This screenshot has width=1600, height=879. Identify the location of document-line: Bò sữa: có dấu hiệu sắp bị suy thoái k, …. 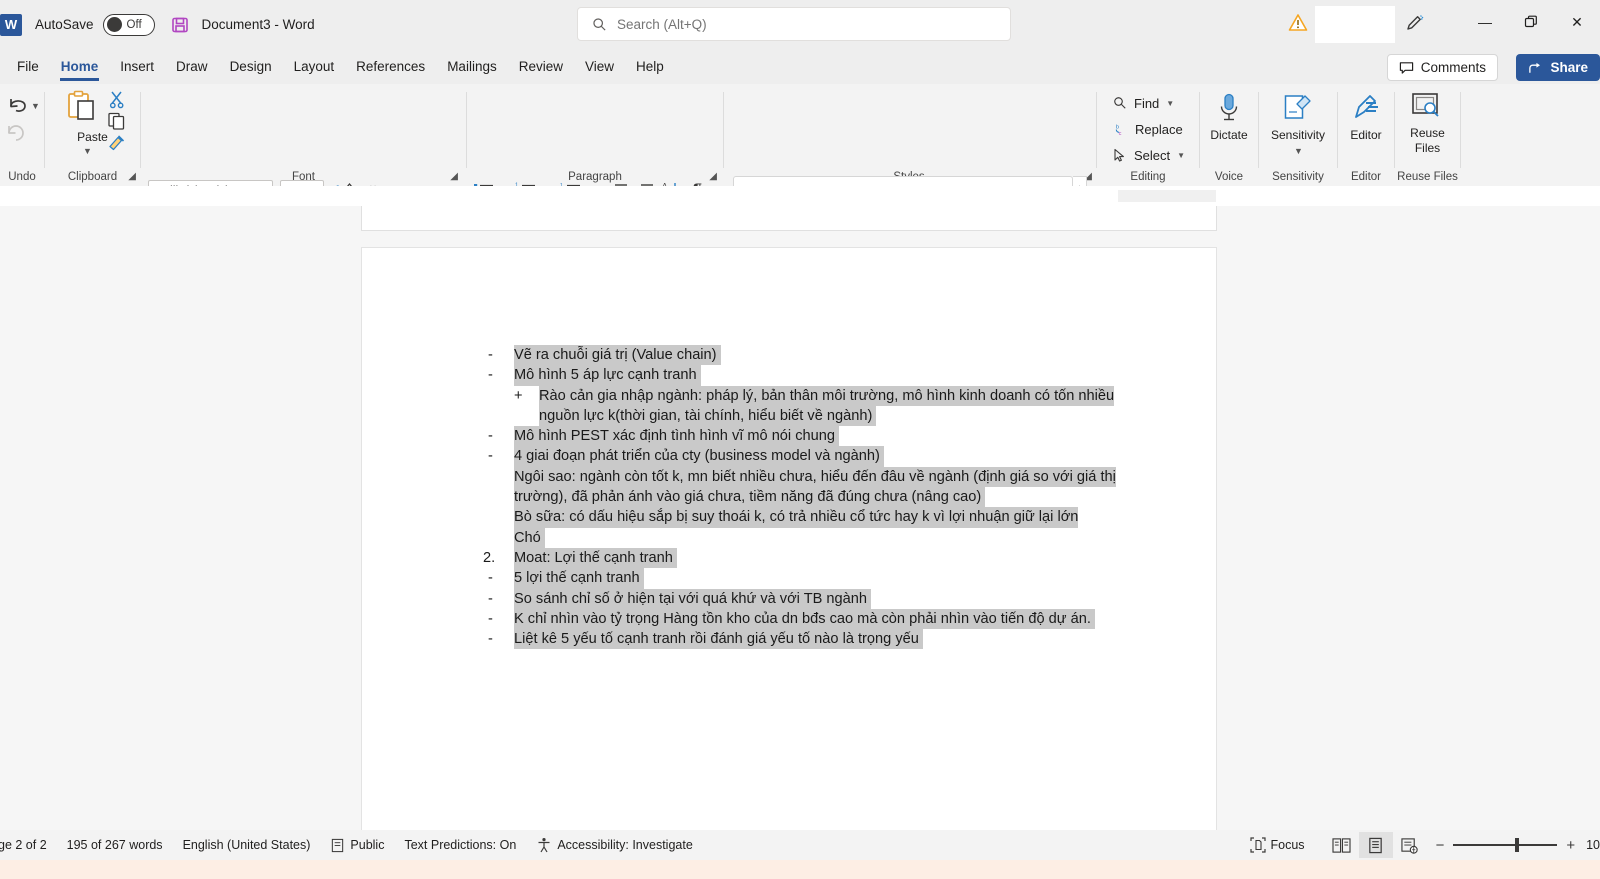
(790, 517).